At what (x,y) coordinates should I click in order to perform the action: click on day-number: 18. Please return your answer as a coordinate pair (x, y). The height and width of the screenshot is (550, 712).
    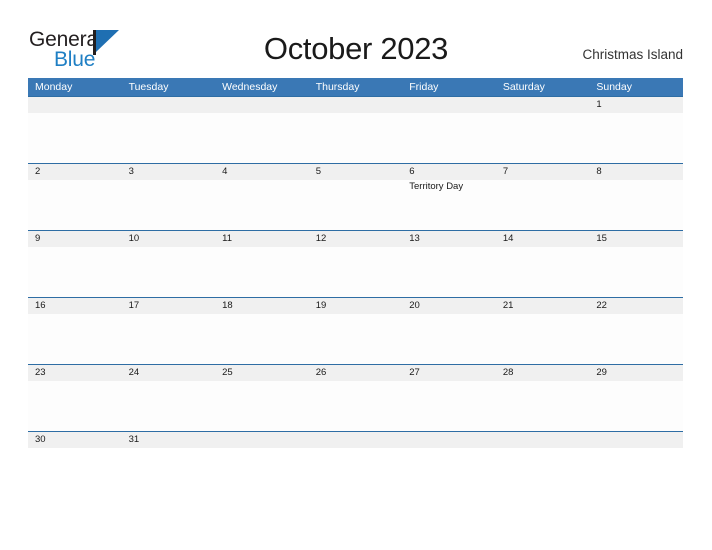
    Looking at the image, I should click on (262, 306).